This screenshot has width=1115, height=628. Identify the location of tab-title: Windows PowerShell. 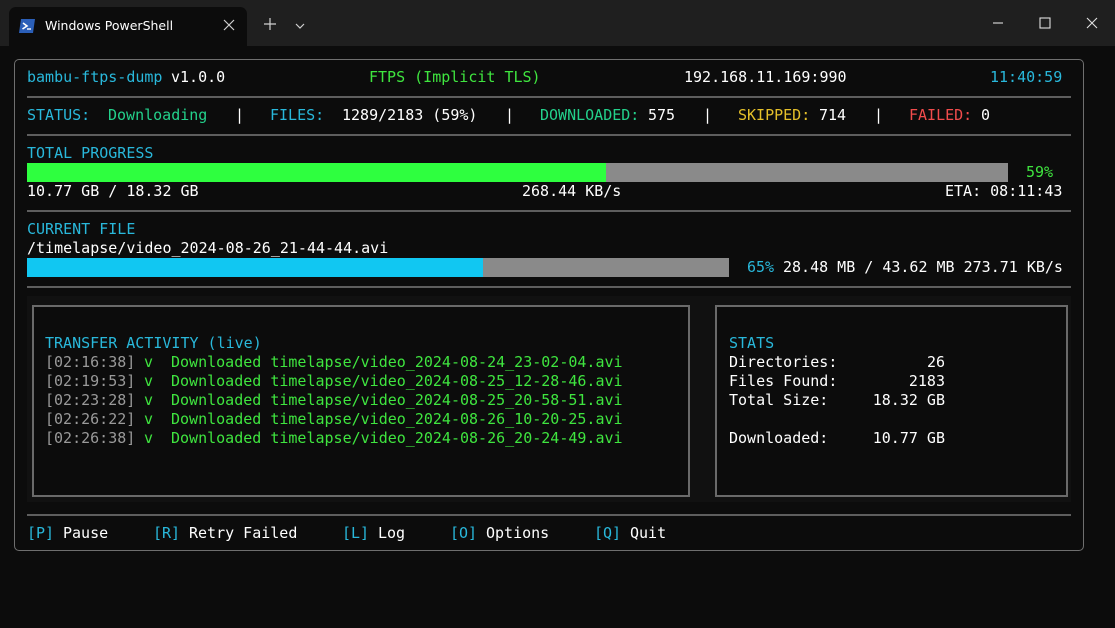
(109, 25).